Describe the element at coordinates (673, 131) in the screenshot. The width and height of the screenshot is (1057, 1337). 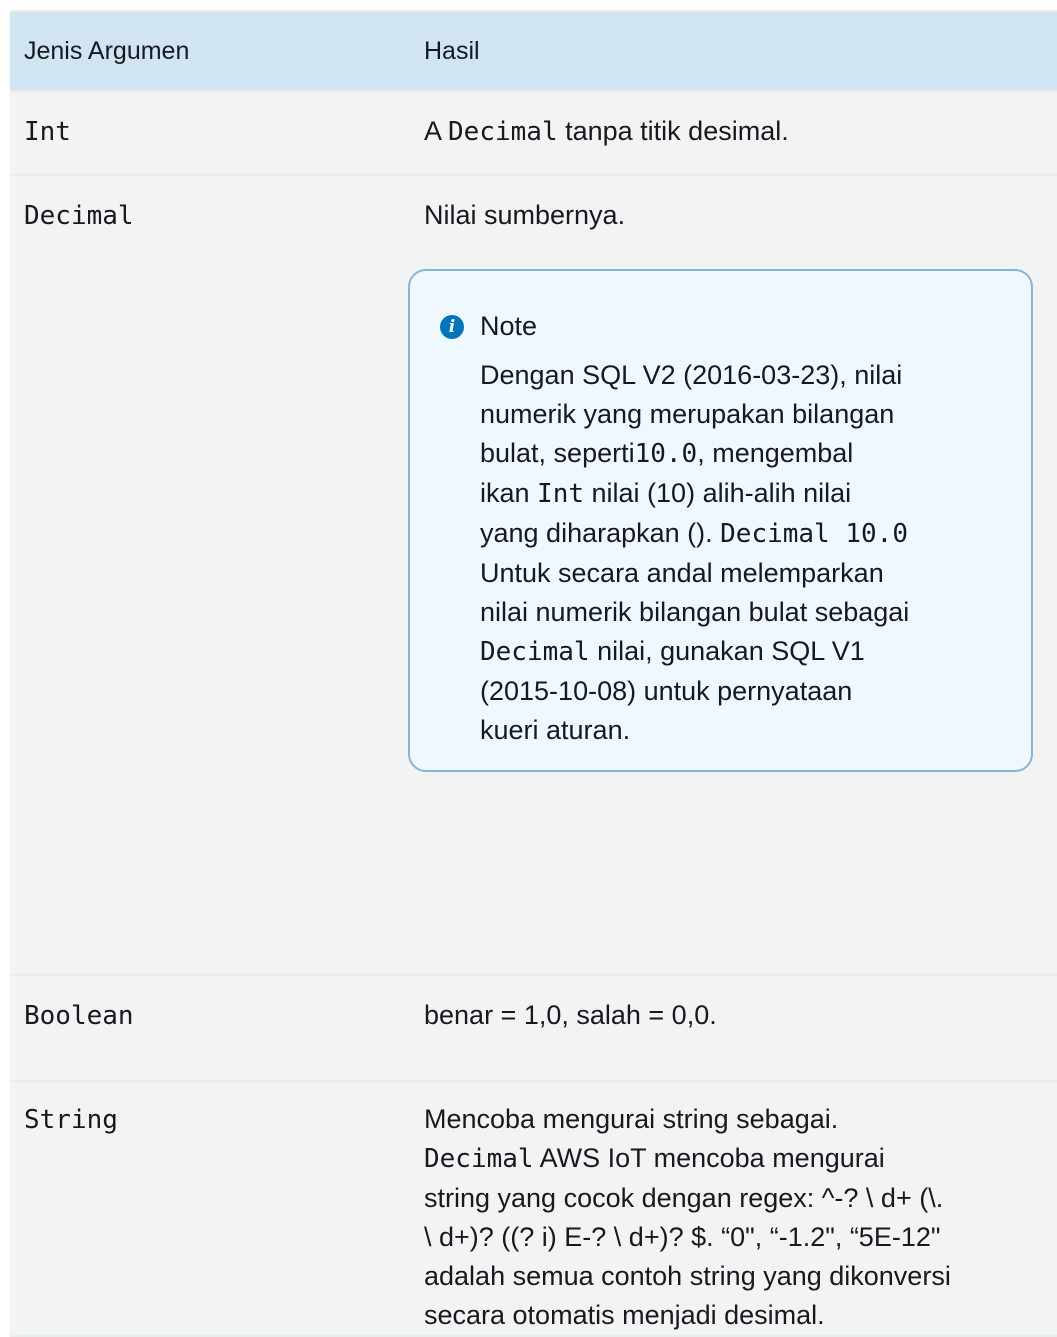
I see `result-text: tanpa titik desimal.` at that location.